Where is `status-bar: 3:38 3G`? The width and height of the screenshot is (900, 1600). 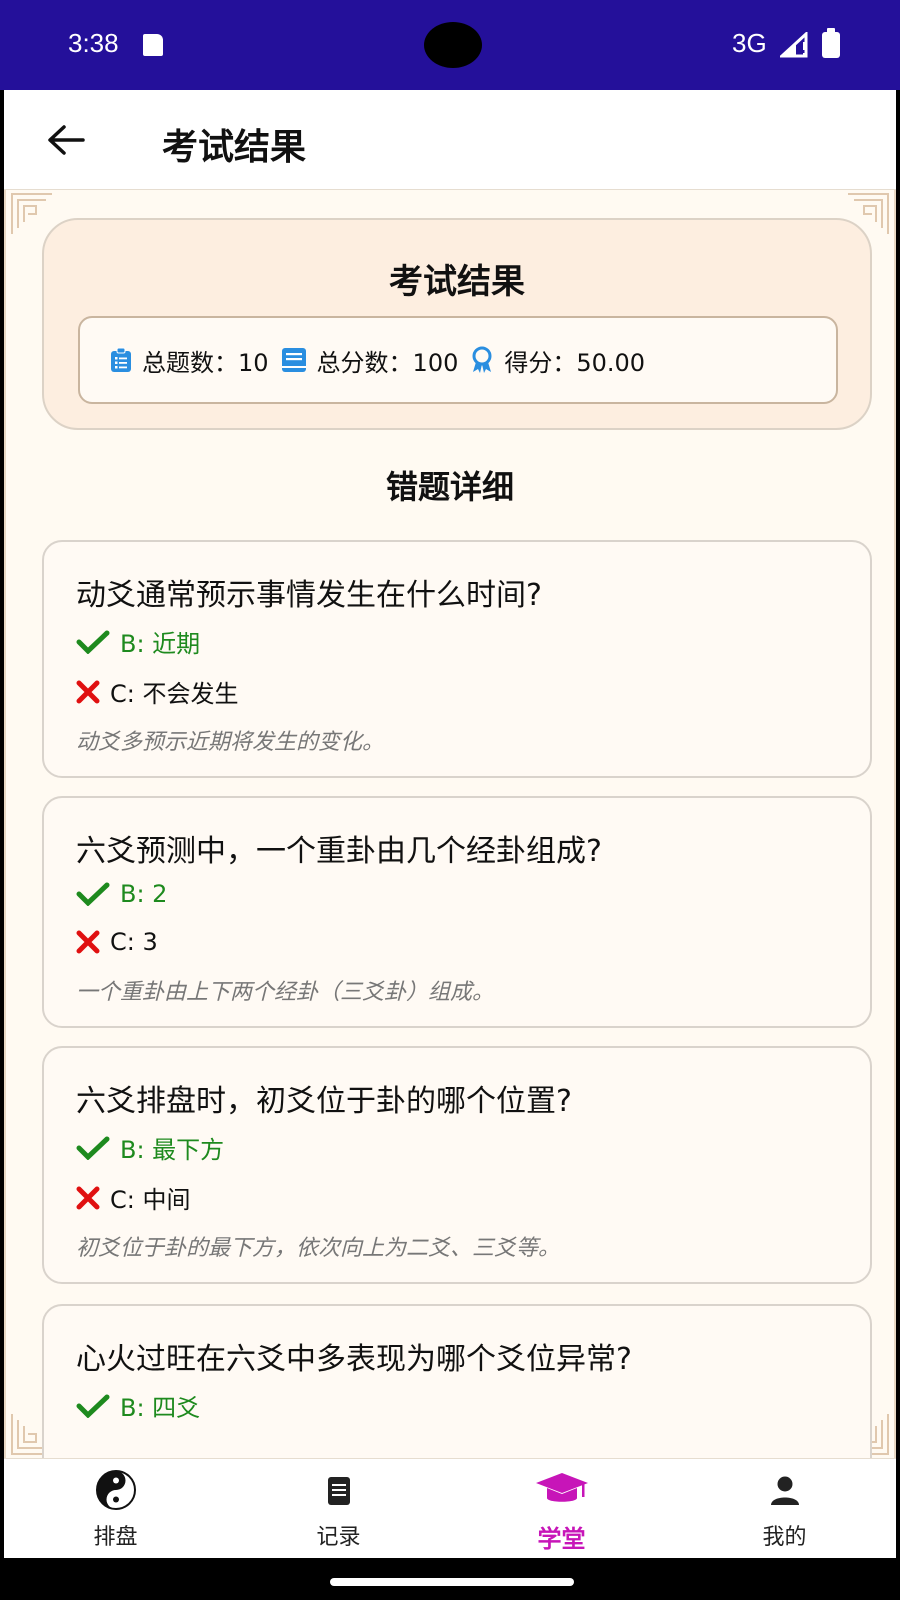 status-bar: 3:38 3G is located at coordinates (450, 45).